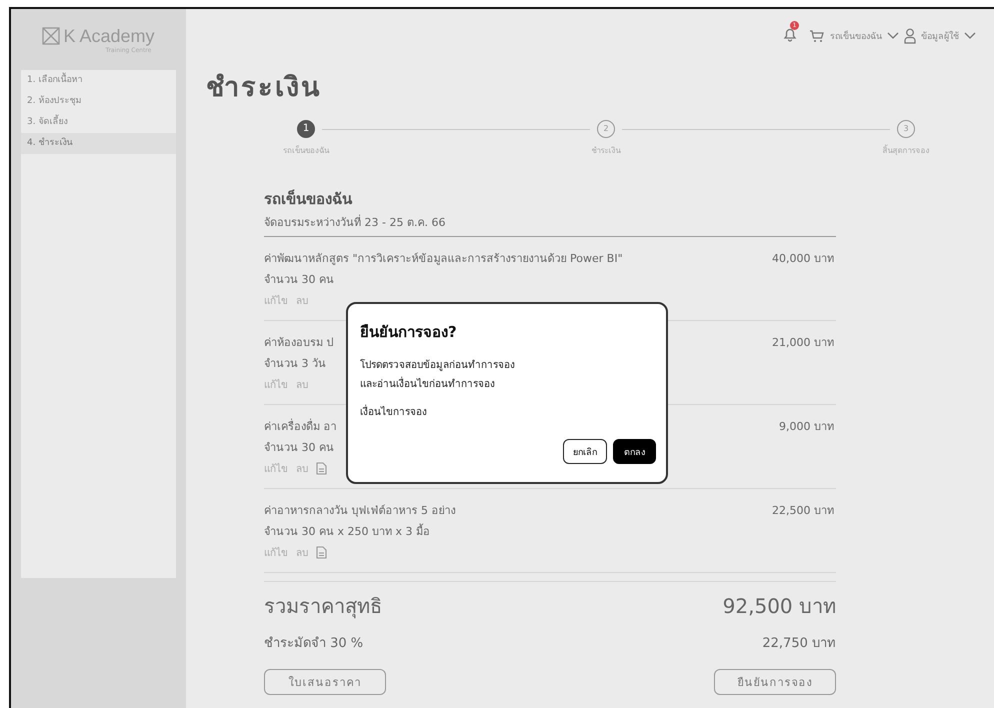 This screenshot has width=994, height=708. I want to click on item-title: ค่าเครื่องดื่ม อา, so click(300, 426).